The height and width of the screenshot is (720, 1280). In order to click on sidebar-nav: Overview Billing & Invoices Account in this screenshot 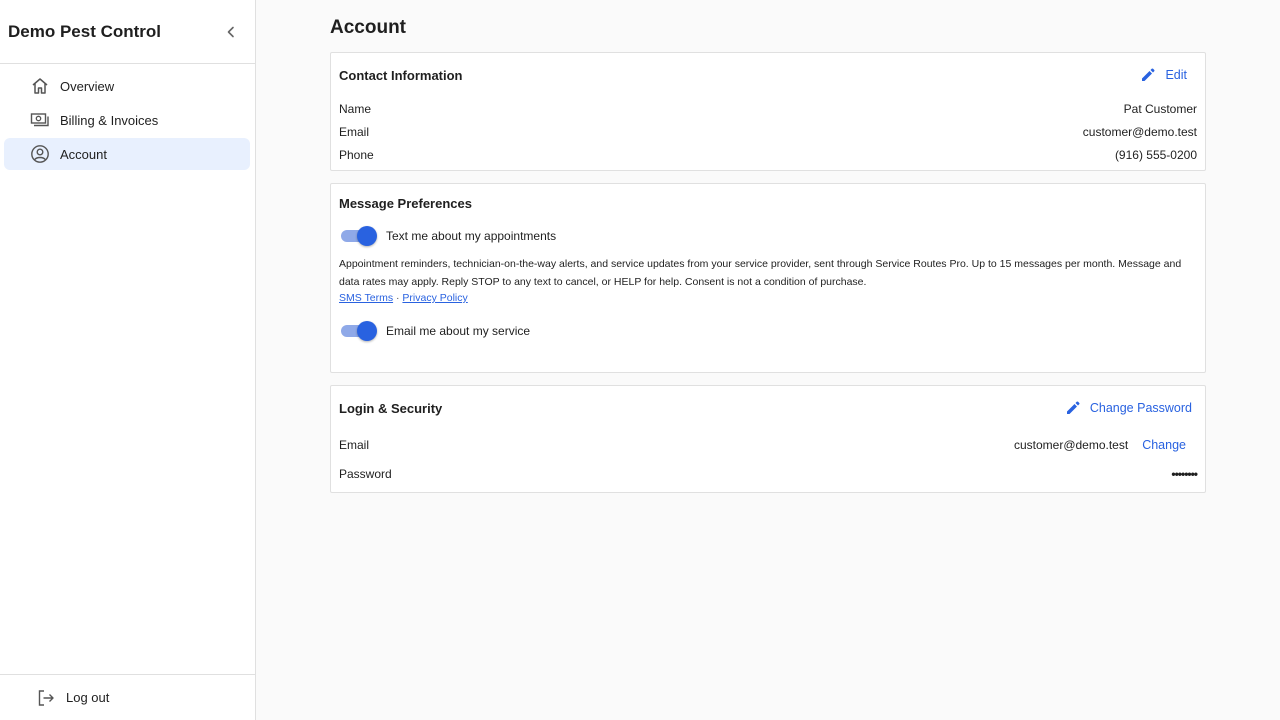, I will do `click(127, 117)`.